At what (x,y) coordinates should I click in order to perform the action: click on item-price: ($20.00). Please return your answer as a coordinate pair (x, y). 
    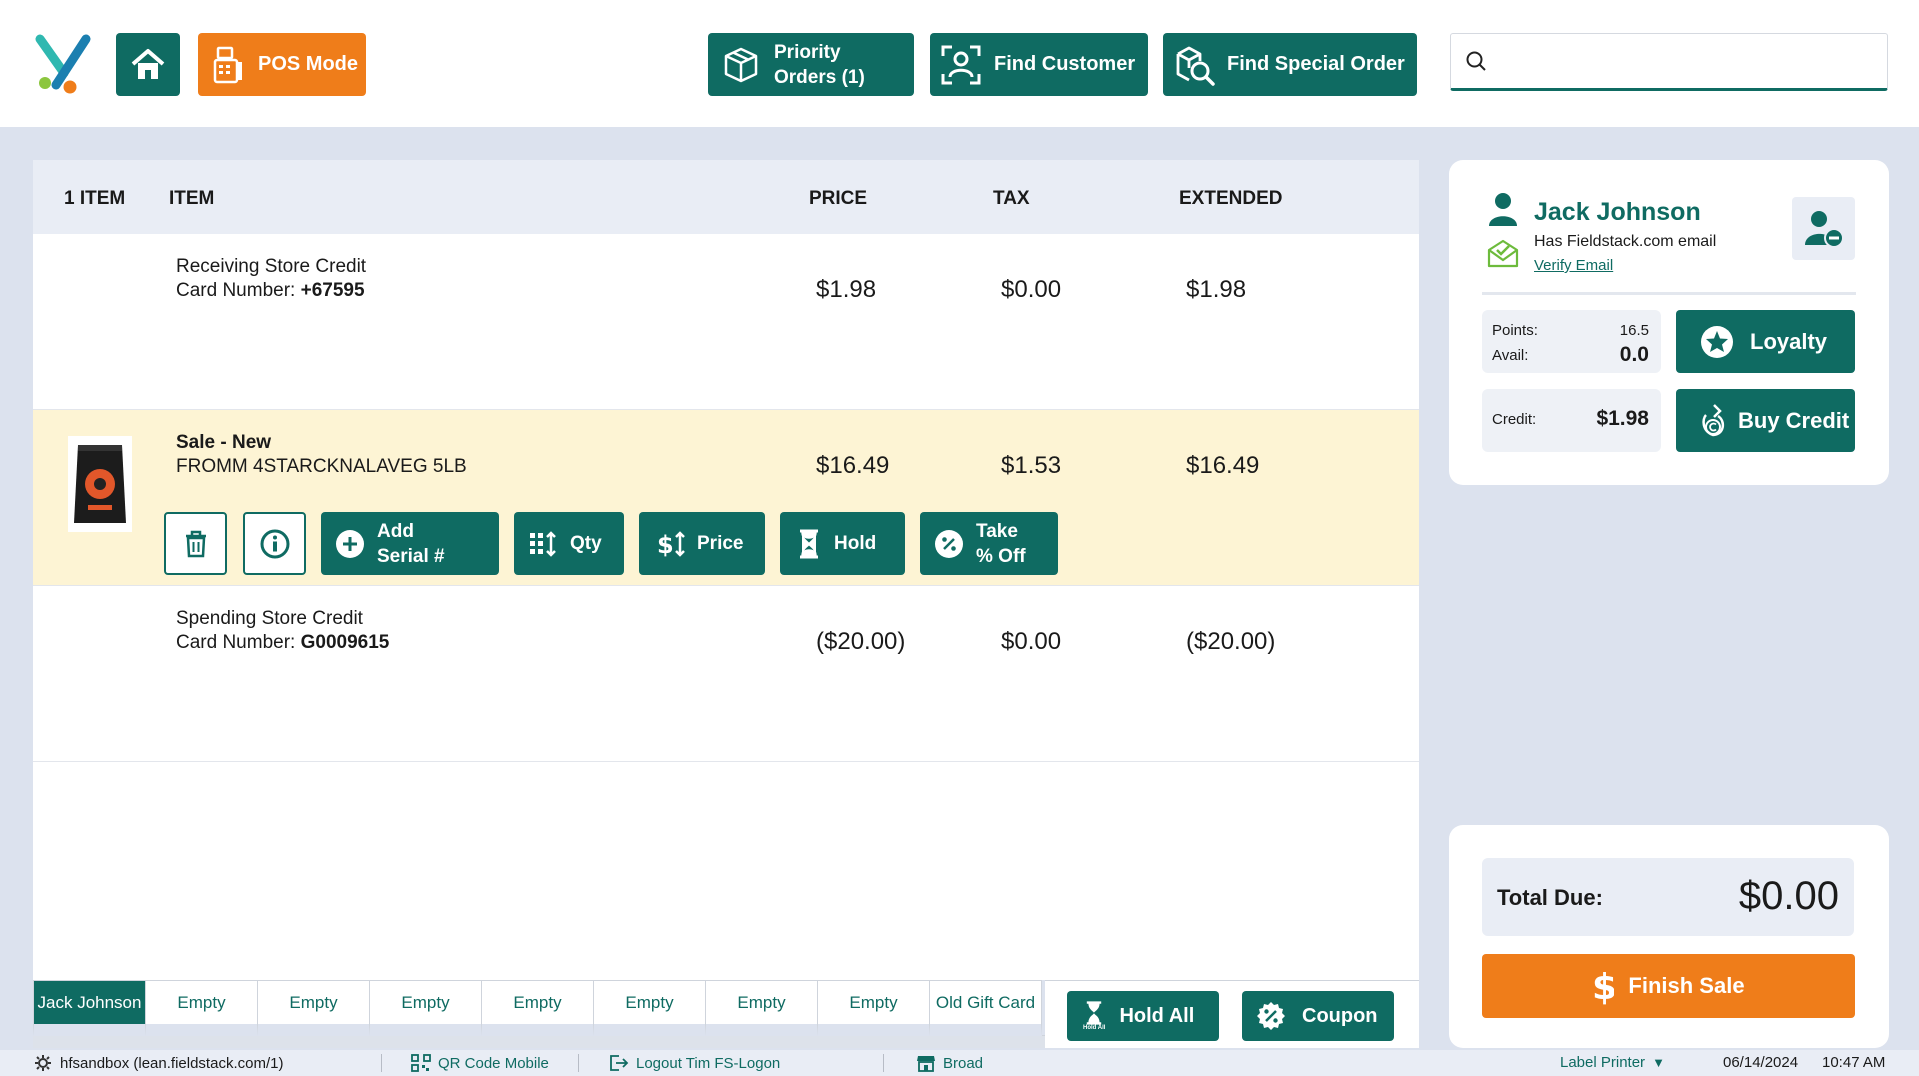
    Looking at the image, I should click on (861, 641).